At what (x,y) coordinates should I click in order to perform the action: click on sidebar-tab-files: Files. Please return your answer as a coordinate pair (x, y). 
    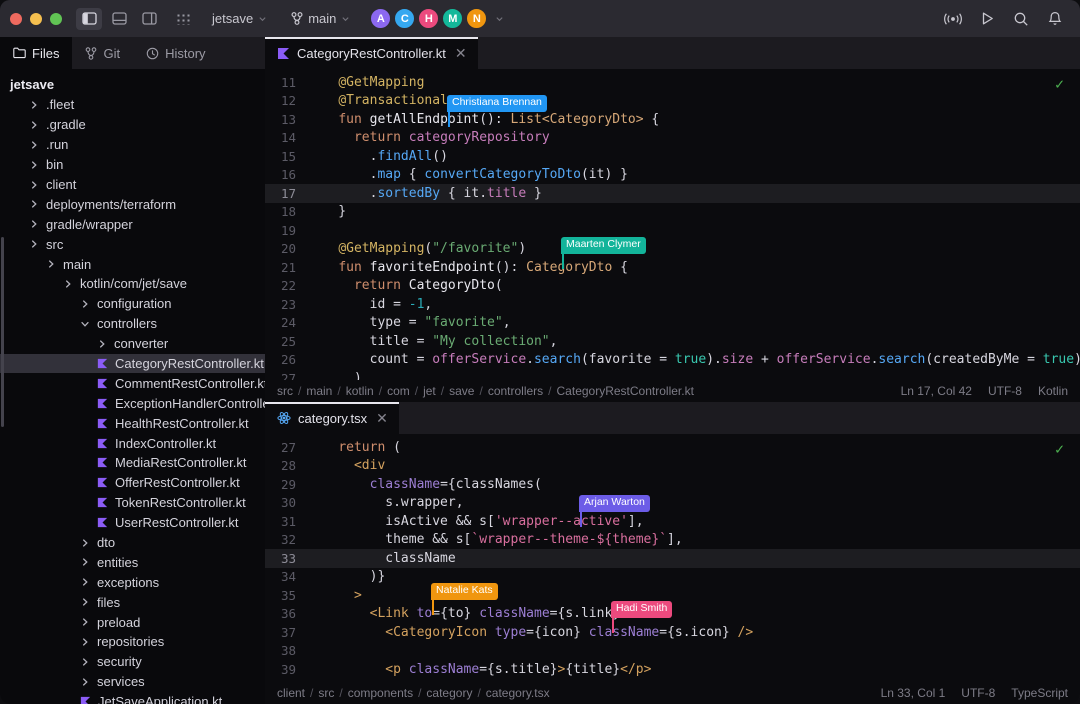
    Looking at the image, I should click on (36, 53).